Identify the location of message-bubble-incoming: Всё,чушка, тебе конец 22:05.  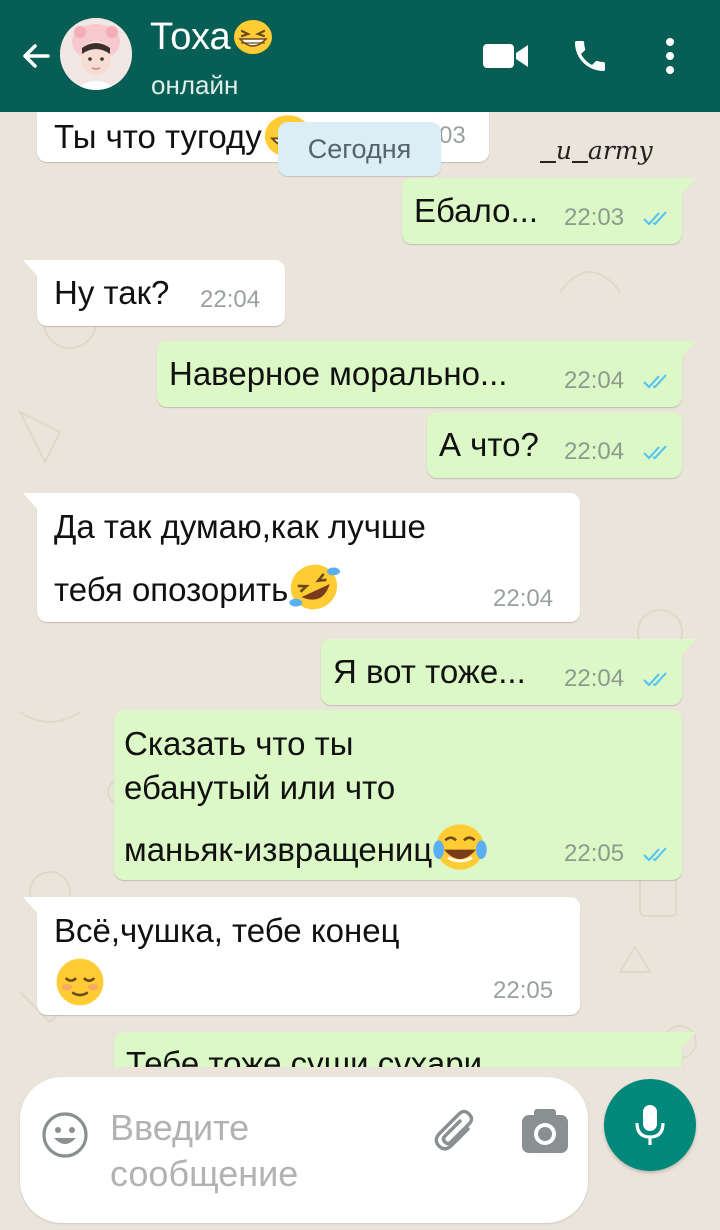
(301, 956).